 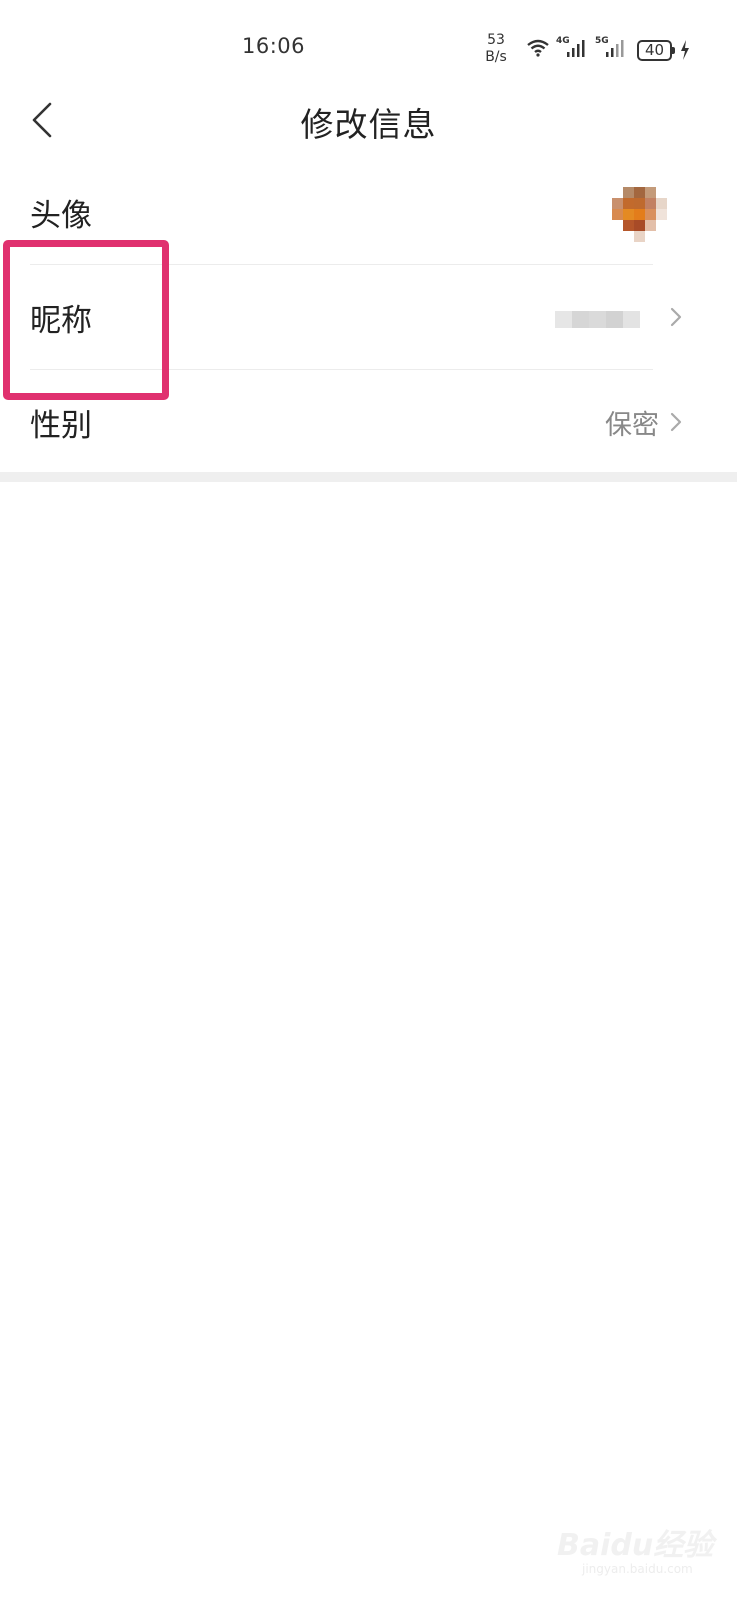 I want to click on charging-bolt-icon, so click(x=685, y=50).